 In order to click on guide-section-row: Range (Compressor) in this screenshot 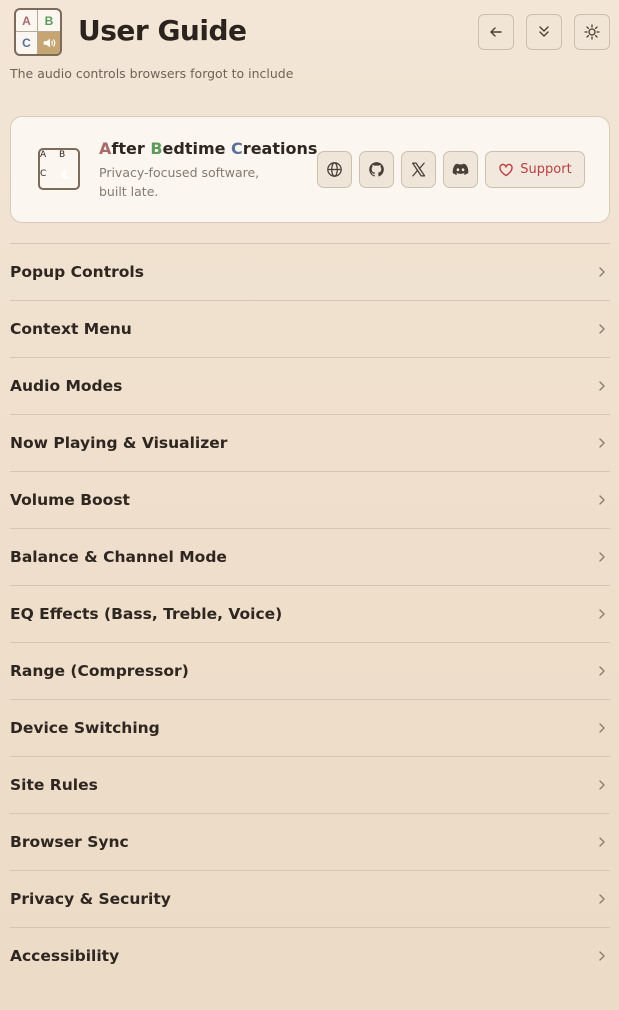, I will do `click(310, 670)`.